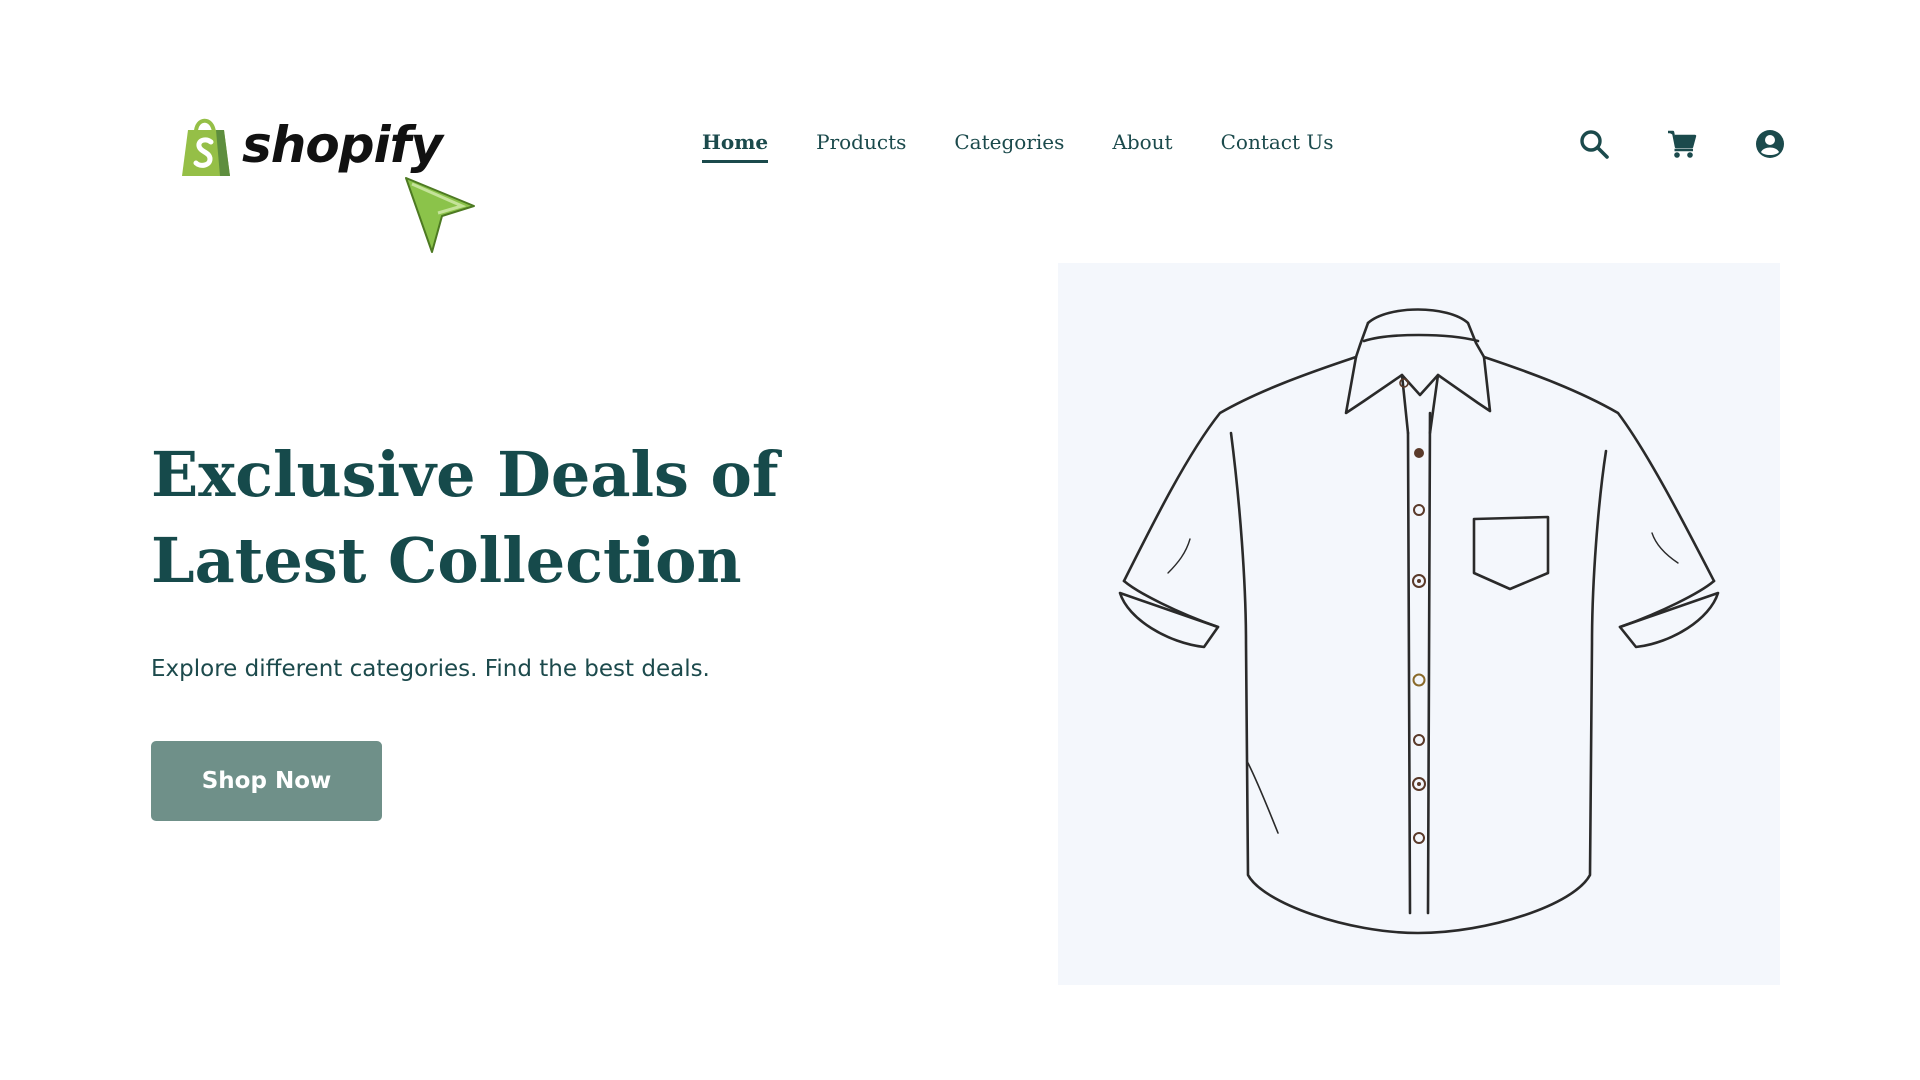  I want to click on account-icon, so click(1770, 144).